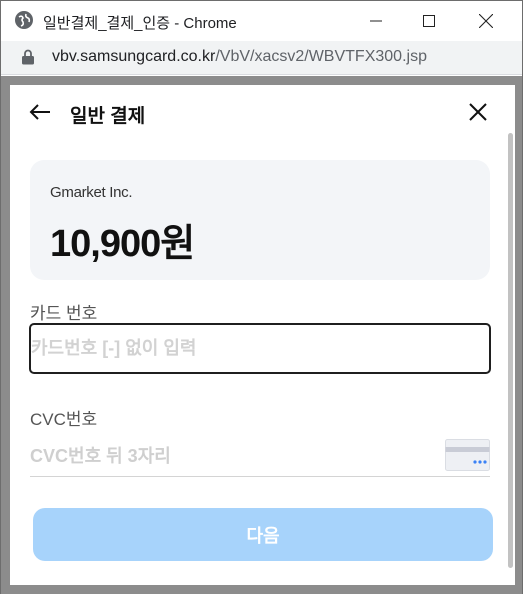 This screenshot has height=594, width=523. I want to click on scrollbar, so click(510, 350).